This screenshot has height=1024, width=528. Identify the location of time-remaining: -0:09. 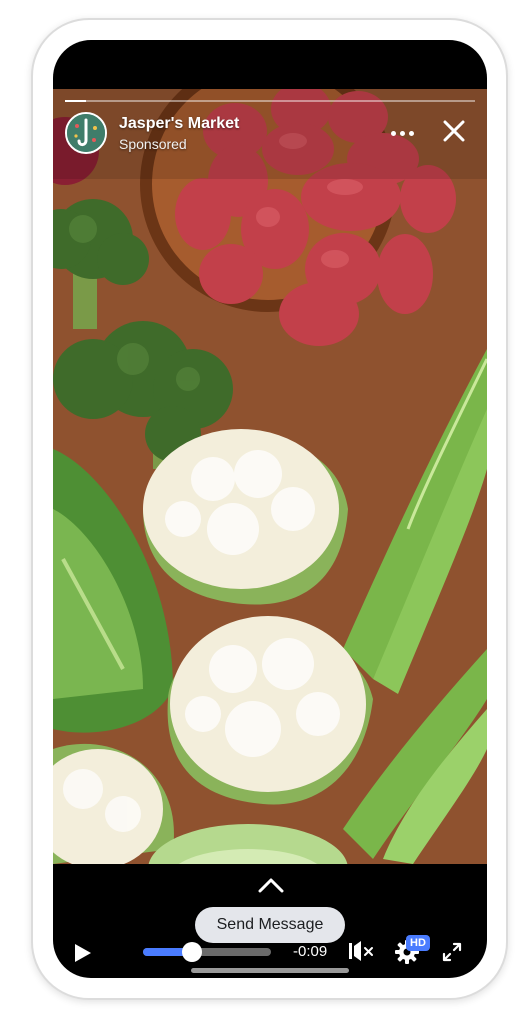
(310, 951).